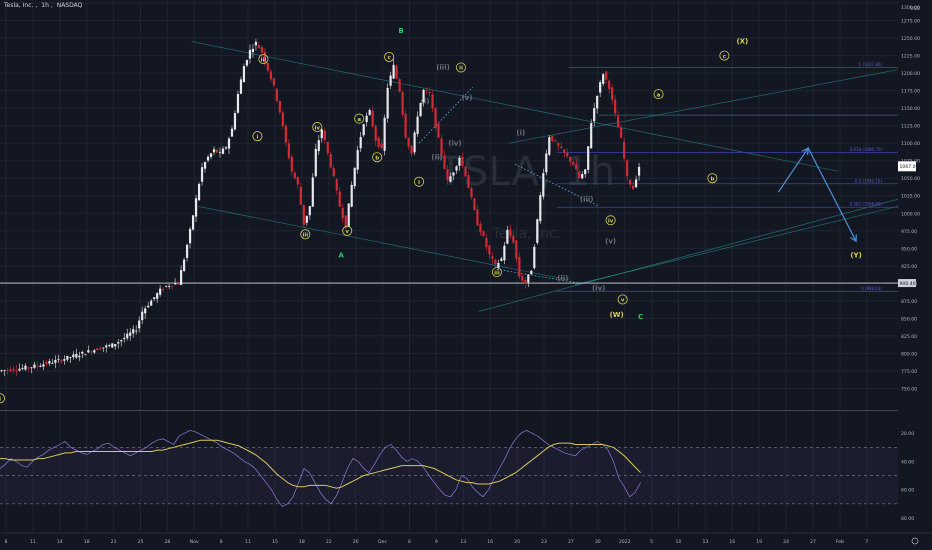  Describe the element at coordinates (625, 542) in the screenshot. I see `time-tick-label: 2022` at that location.